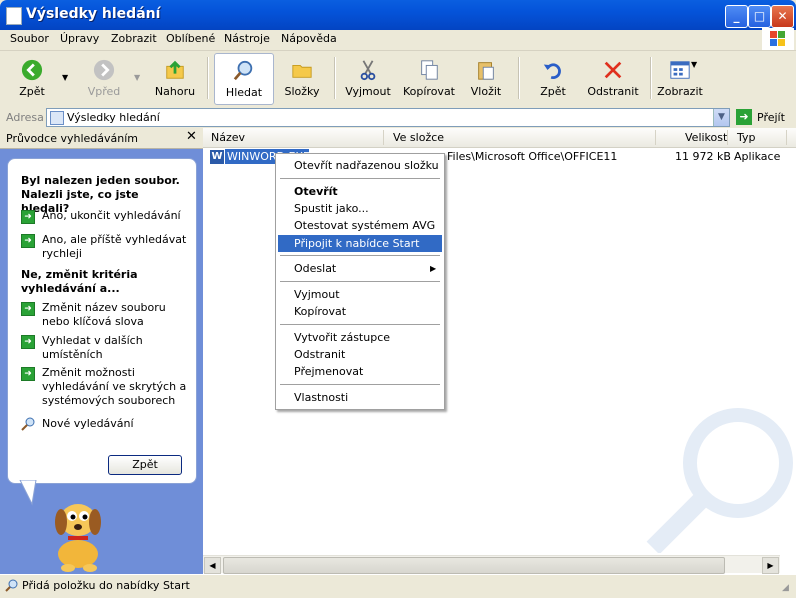 This screenshot has height=598, width=796. I want to click on submenu-arrow-icon: ▶, so click(433, 268).